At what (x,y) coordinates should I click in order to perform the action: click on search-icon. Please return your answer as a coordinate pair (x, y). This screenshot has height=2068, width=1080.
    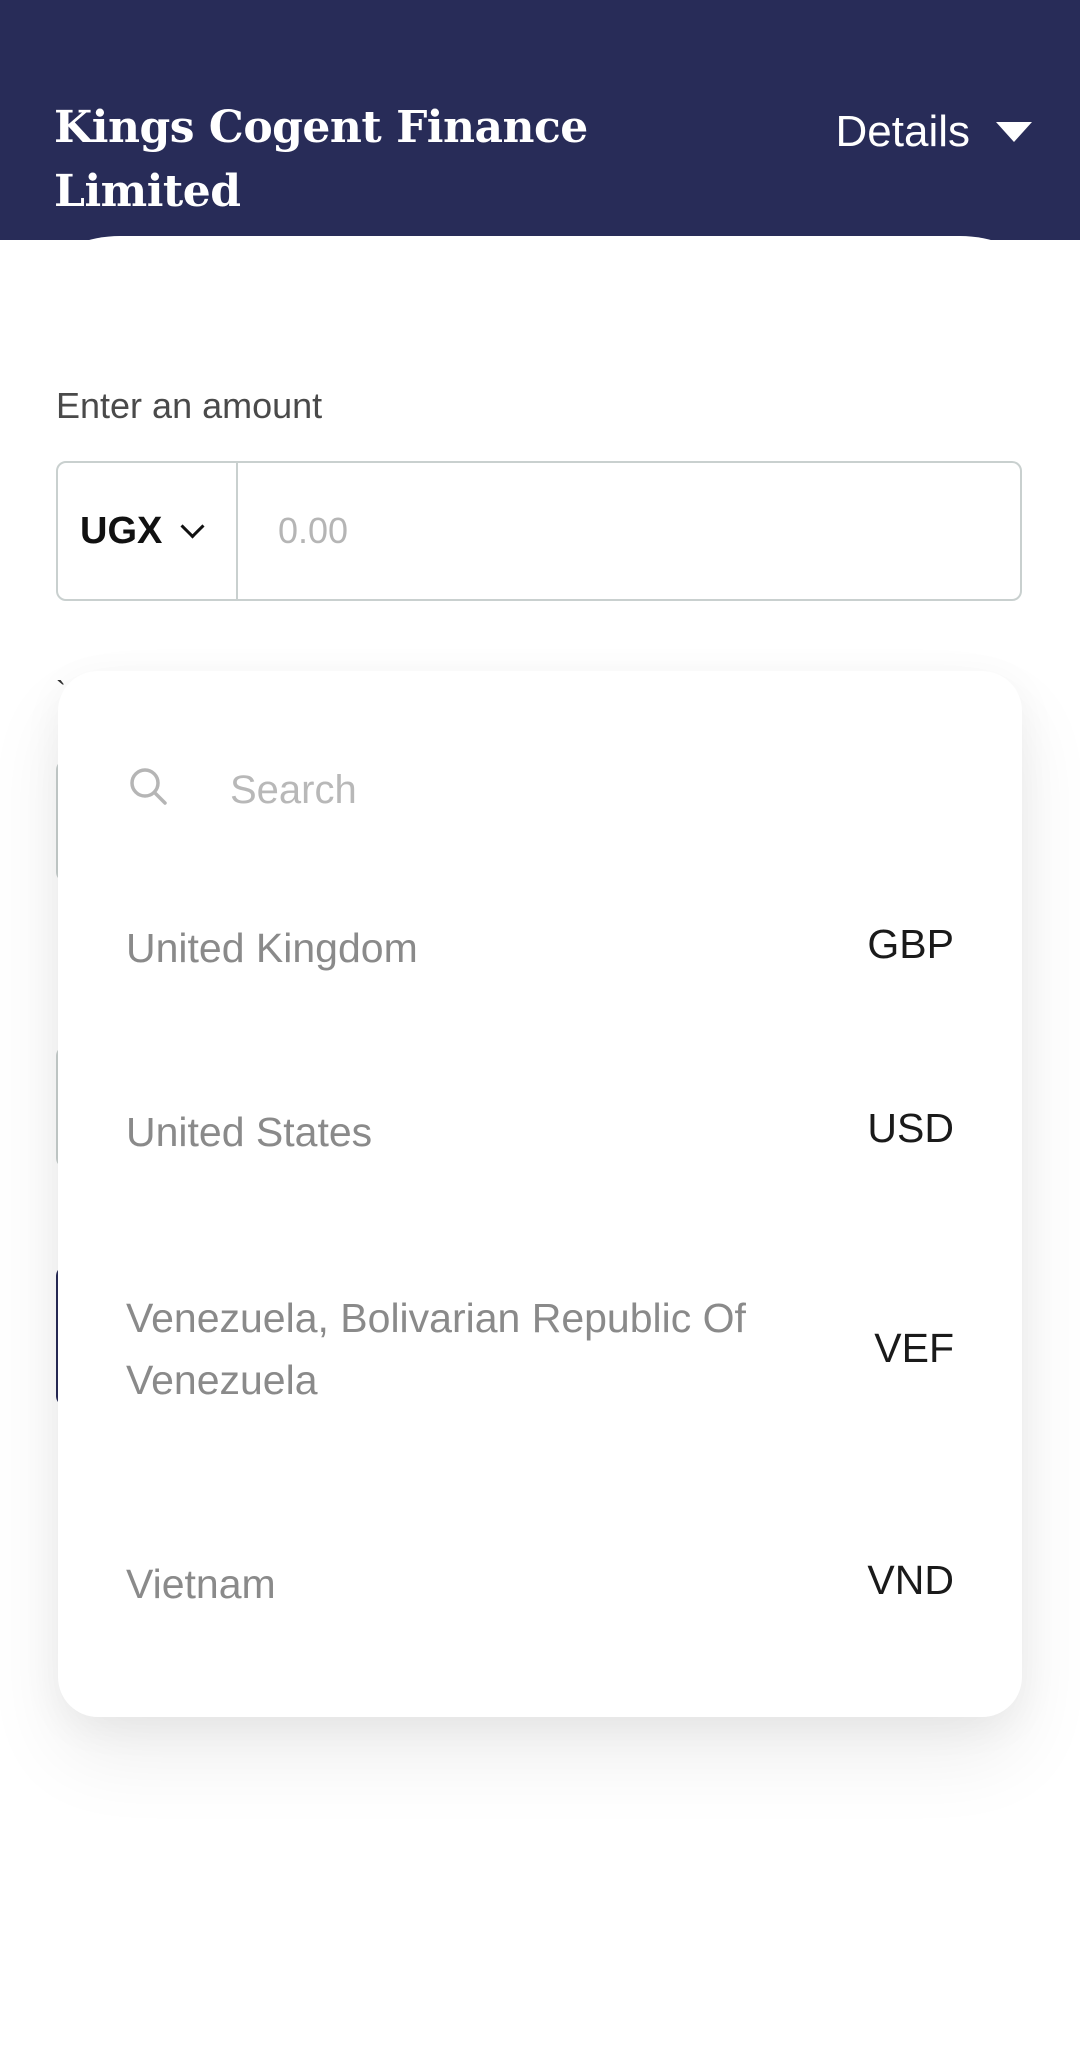
    Looking at the image, I should click on (148, 786).